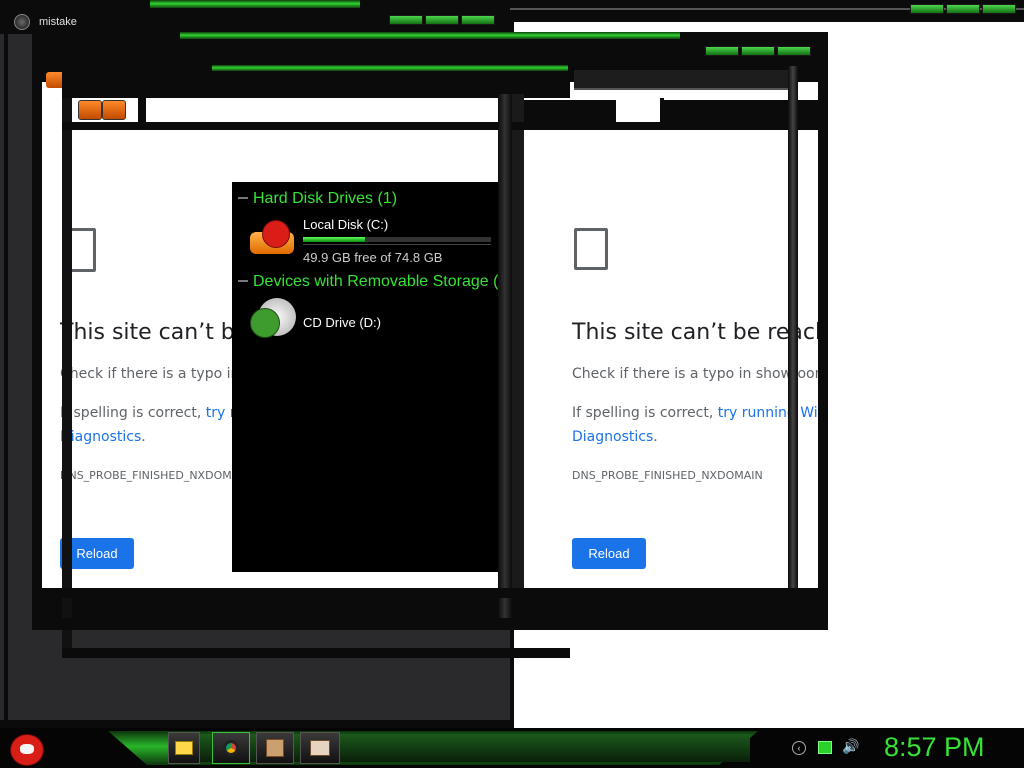  I want to click on window-title: mistake, so click(58, 22).